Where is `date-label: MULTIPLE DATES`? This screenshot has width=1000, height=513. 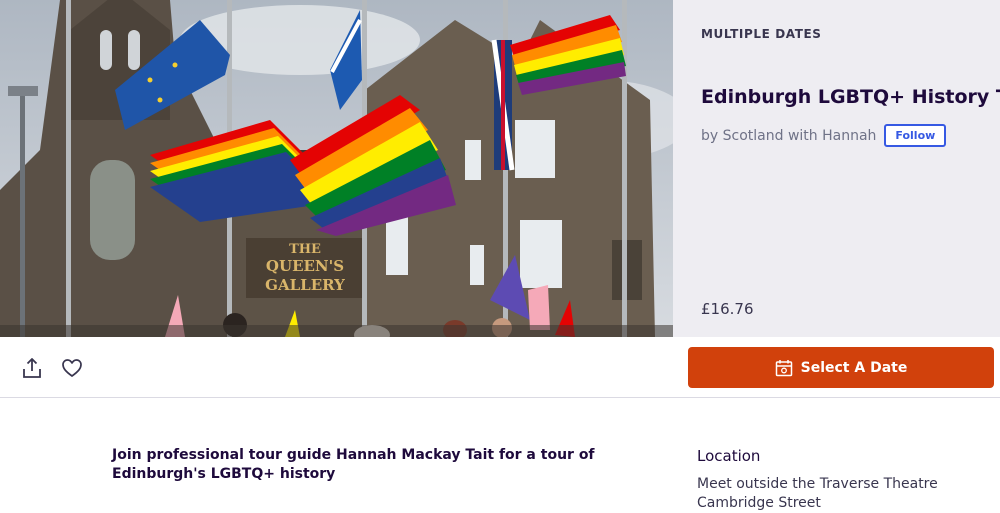
date-label: MULTIPLE DATES is located at coordinates (761, 34).